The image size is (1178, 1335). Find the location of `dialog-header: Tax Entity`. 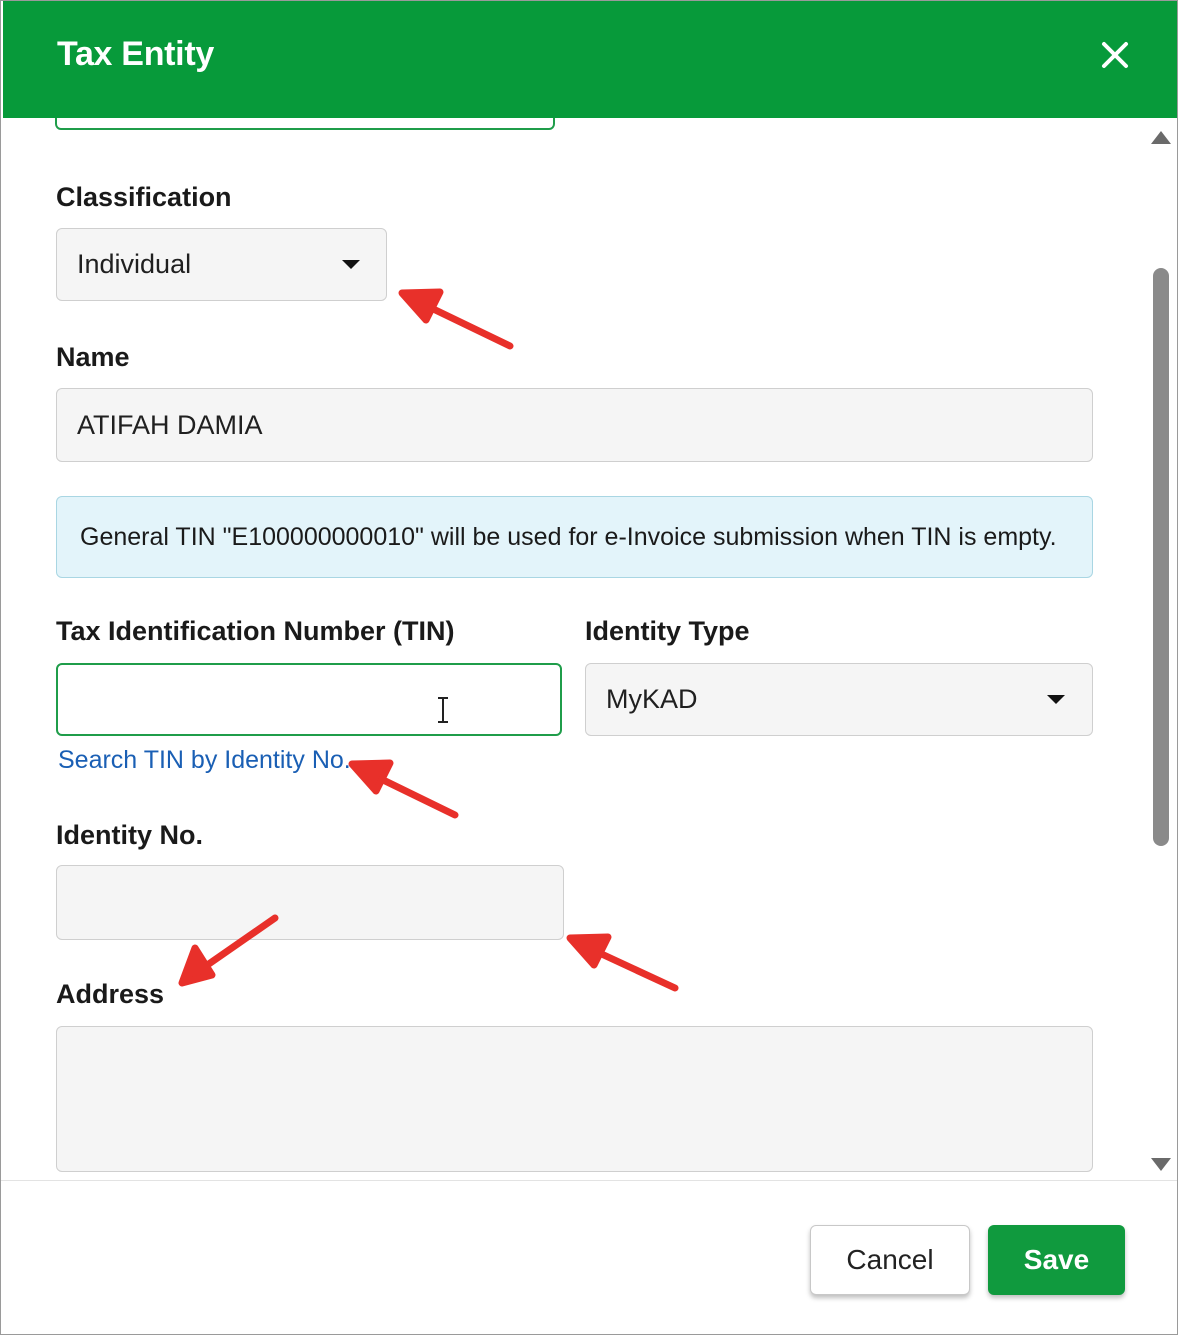

dialog-header: Tax Entity is located at coordinates (590, 59).